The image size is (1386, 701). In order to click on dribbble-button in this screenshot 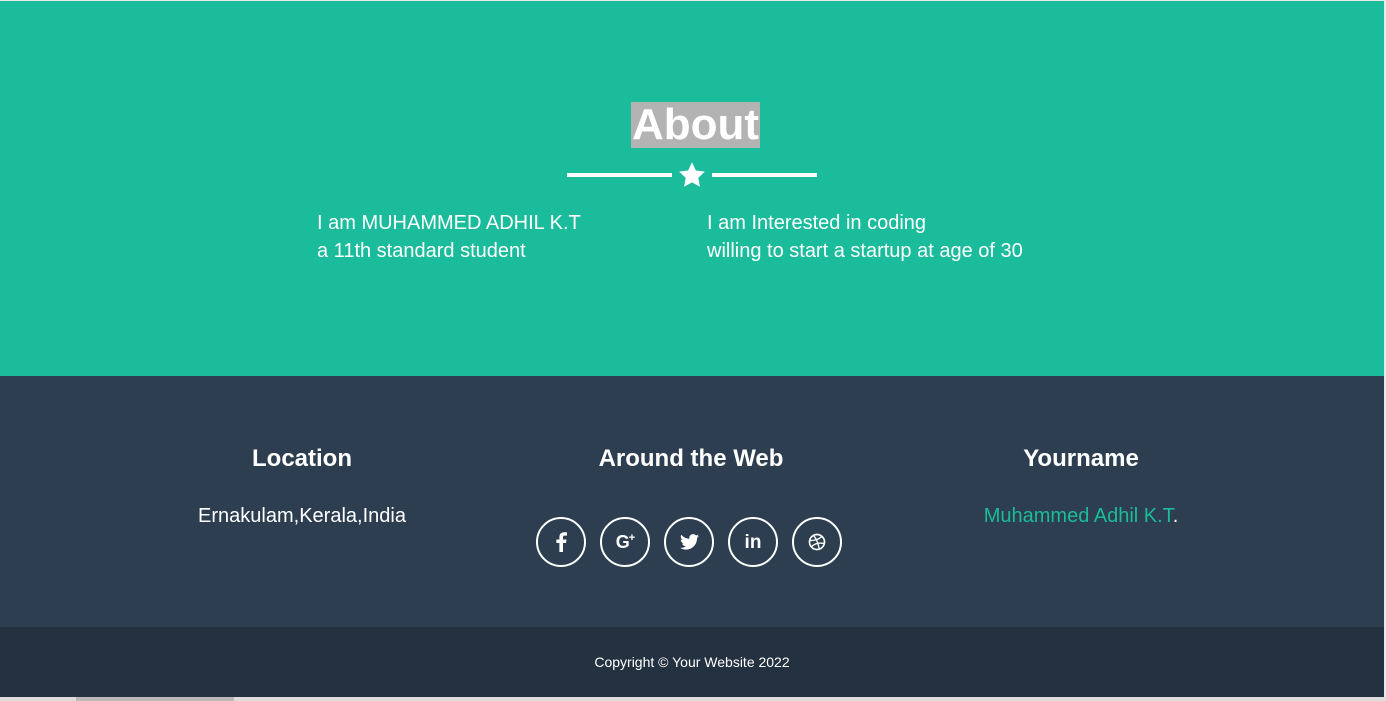, I will do `click(817, 542)`.